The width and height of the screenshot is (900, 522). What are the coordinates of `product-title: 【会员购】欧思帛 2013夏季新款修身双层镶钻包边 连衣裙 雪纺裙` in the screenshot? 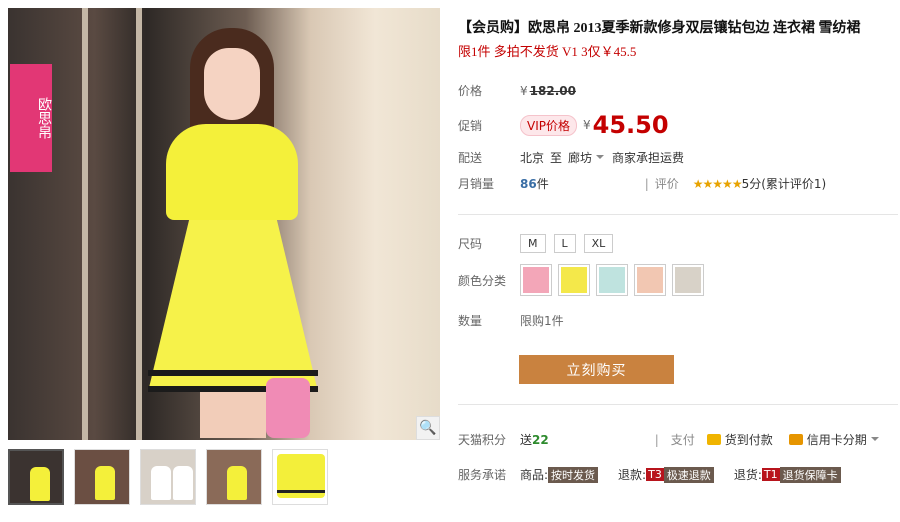 It's located at (659, 28).